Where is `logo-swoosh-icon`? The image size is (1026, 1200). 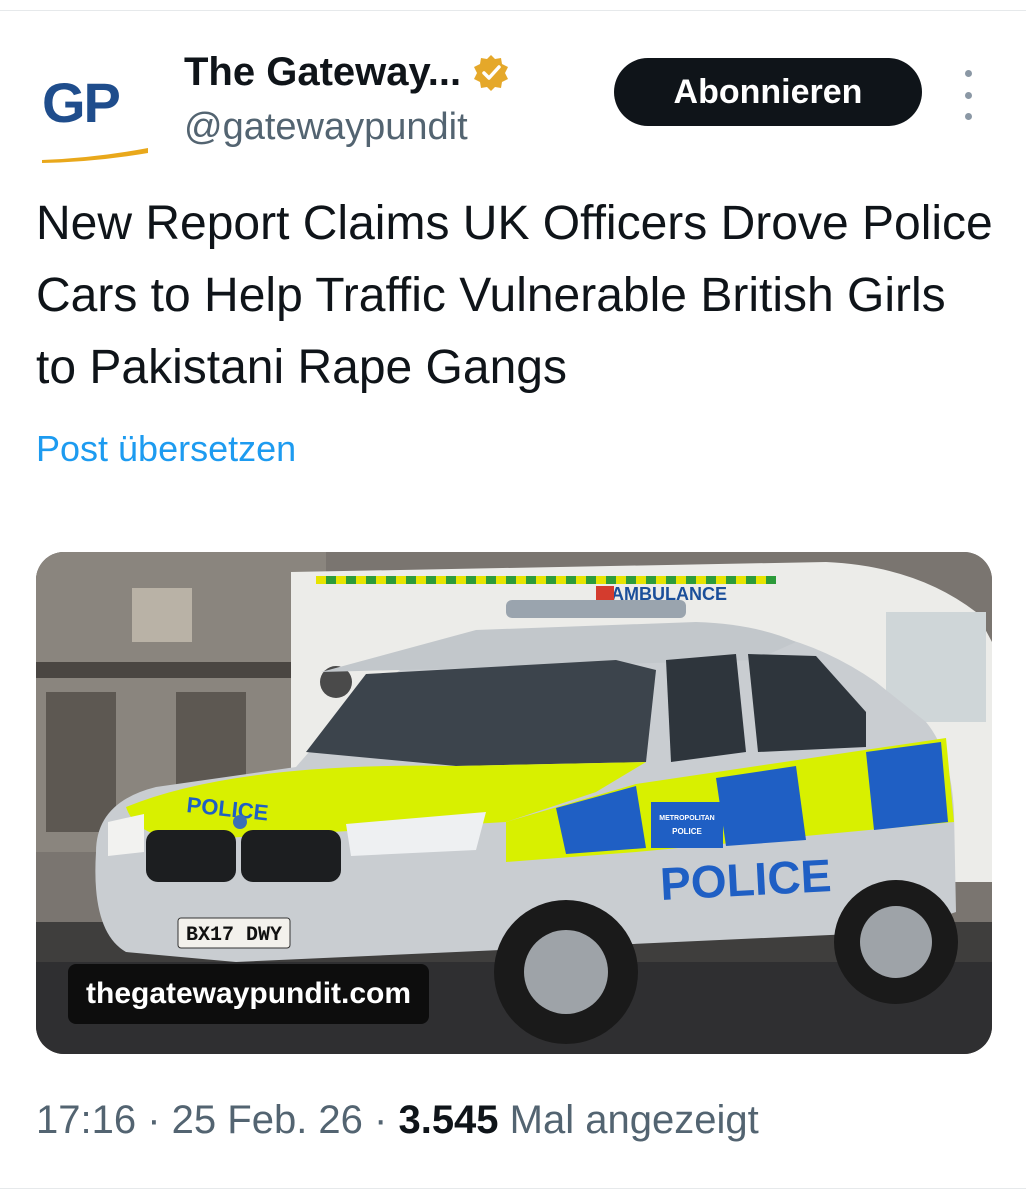 logo-swoosh-icon is located at coordinates (95, 155).